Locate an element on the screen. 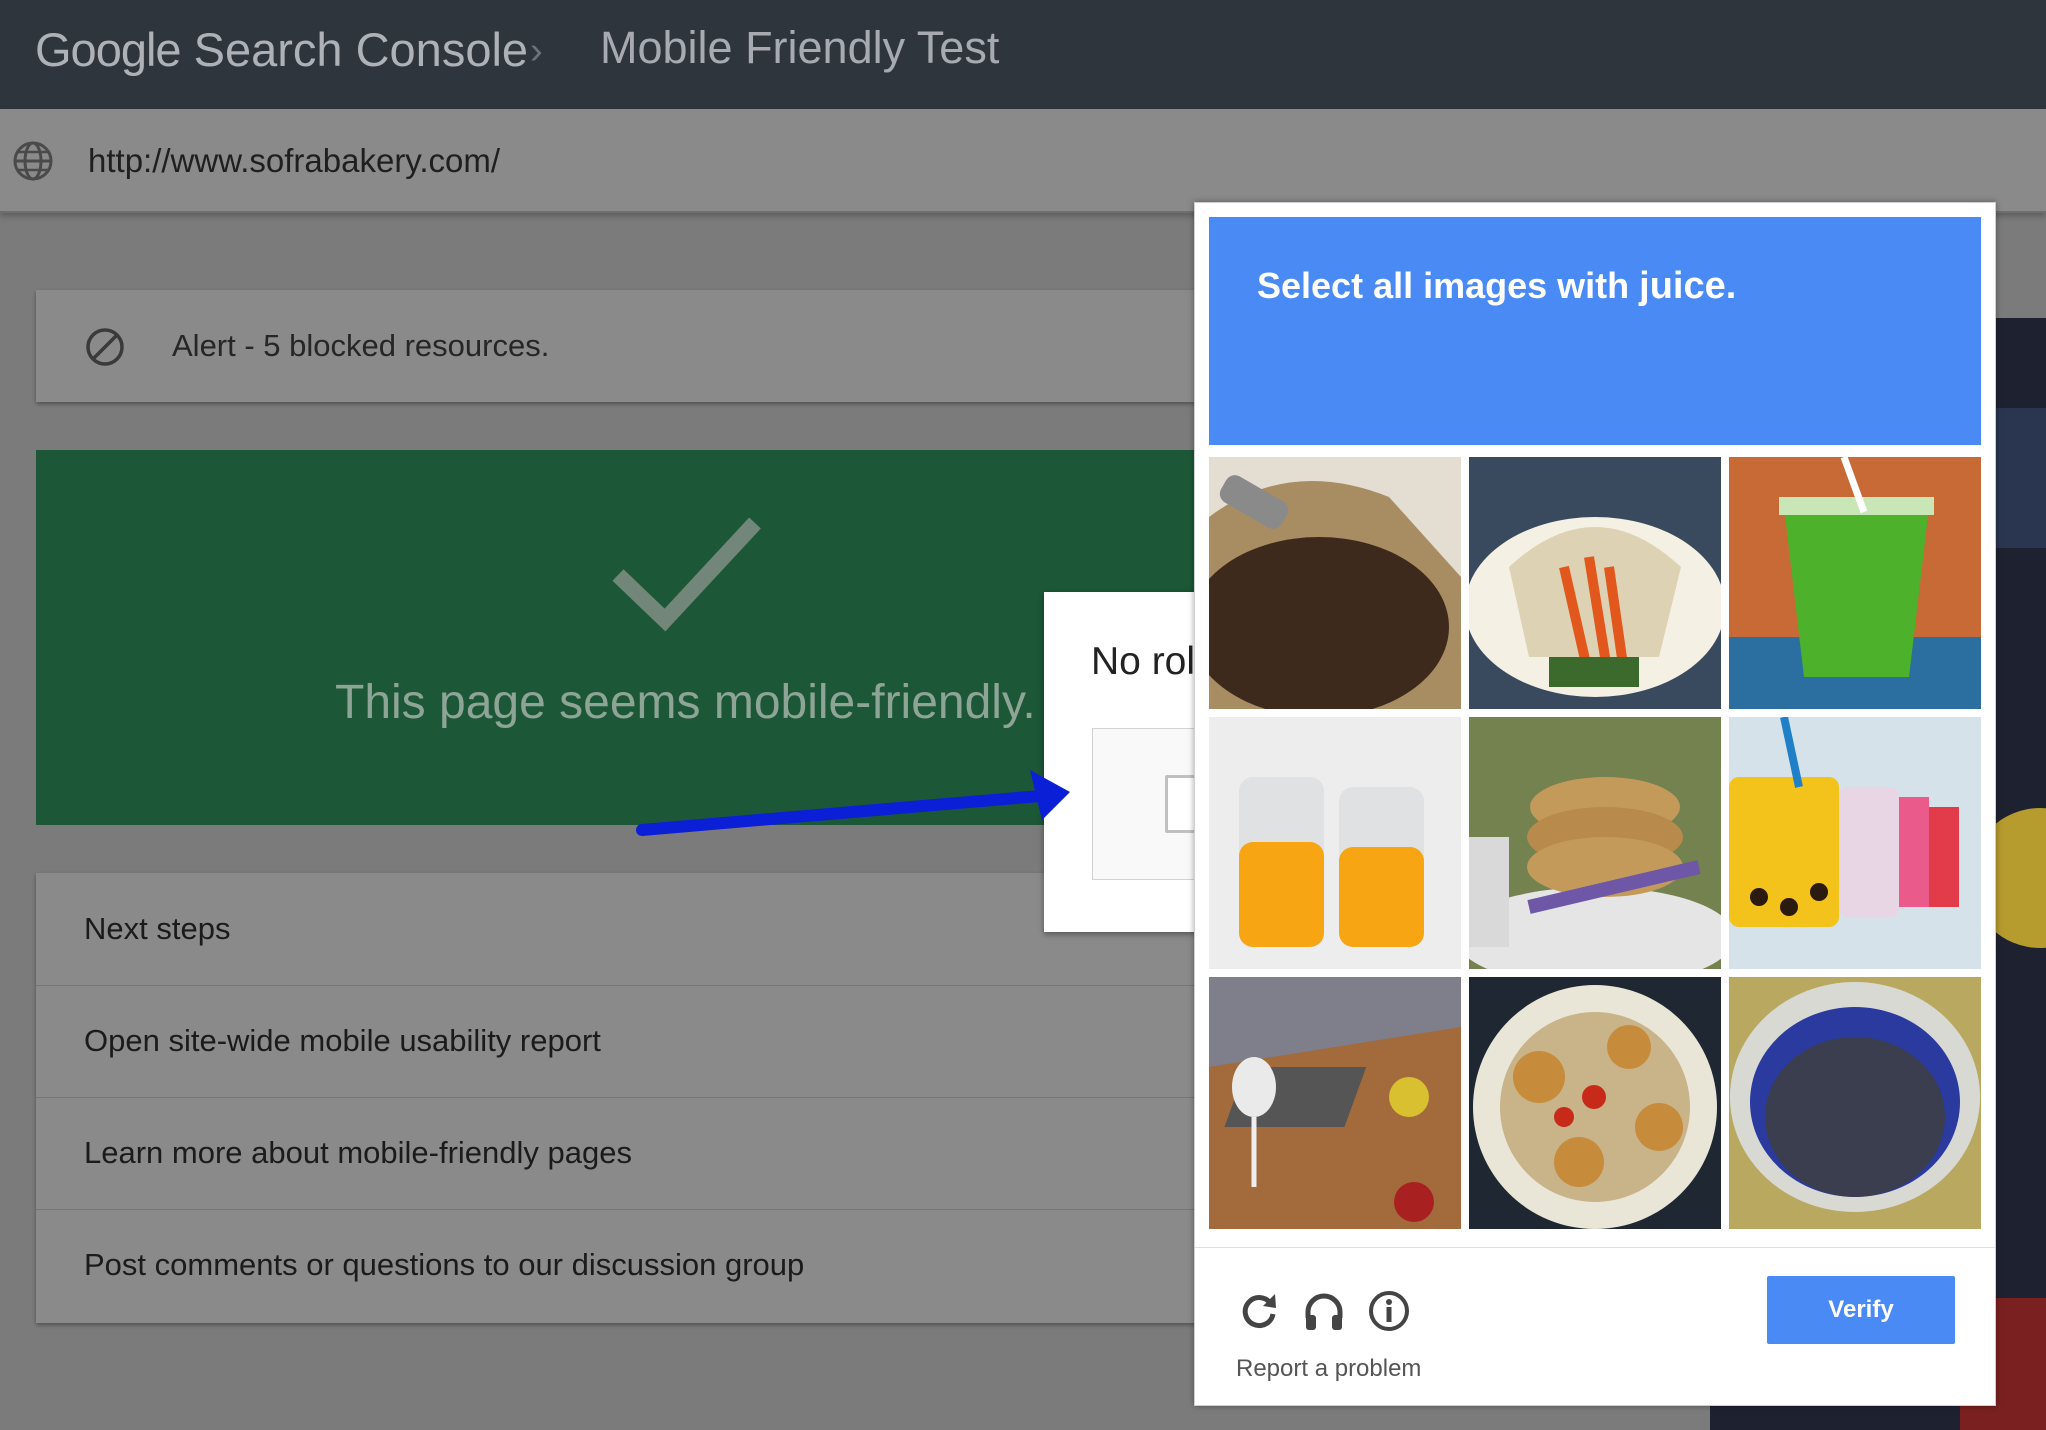 This screenshot has width=2046, height=1430. recaptcha-label: No rol is located at coordinates (1143, 661).